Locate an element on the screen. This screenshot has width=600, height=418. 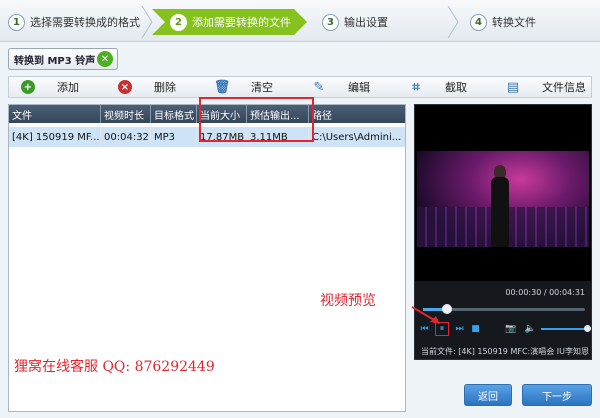
add-button: + 添加 is located at coordinates (57, 87).